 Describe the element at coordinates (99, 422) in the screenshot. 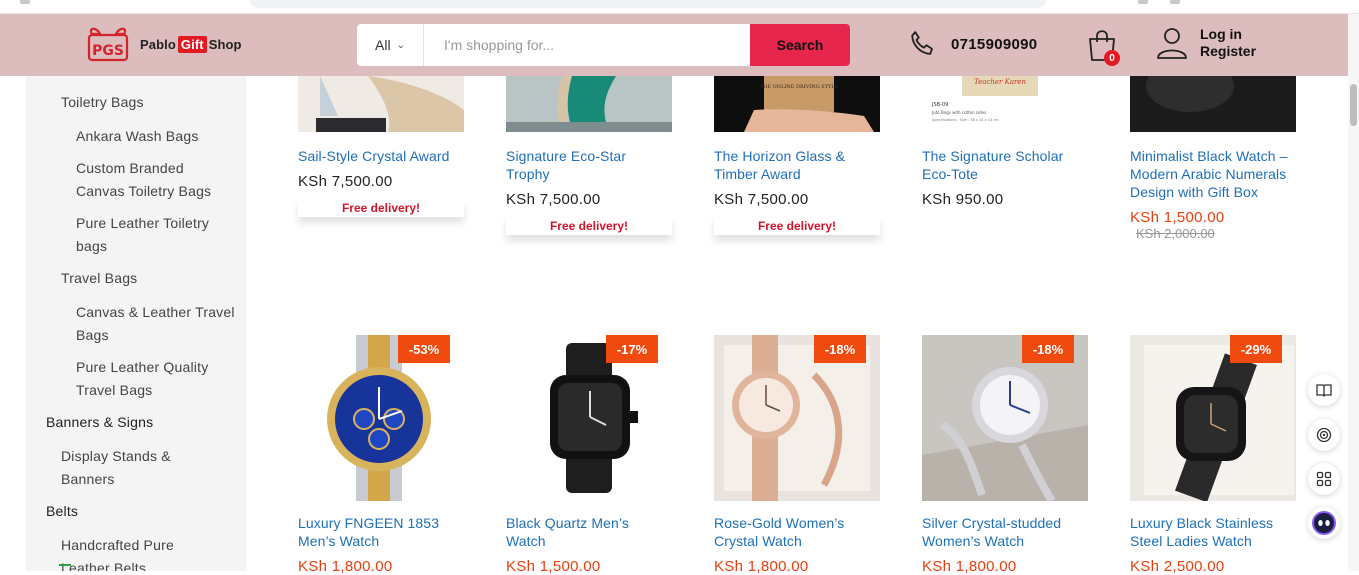

I see `sidebar-item-banners-signs: Banners & Signs` at that location.